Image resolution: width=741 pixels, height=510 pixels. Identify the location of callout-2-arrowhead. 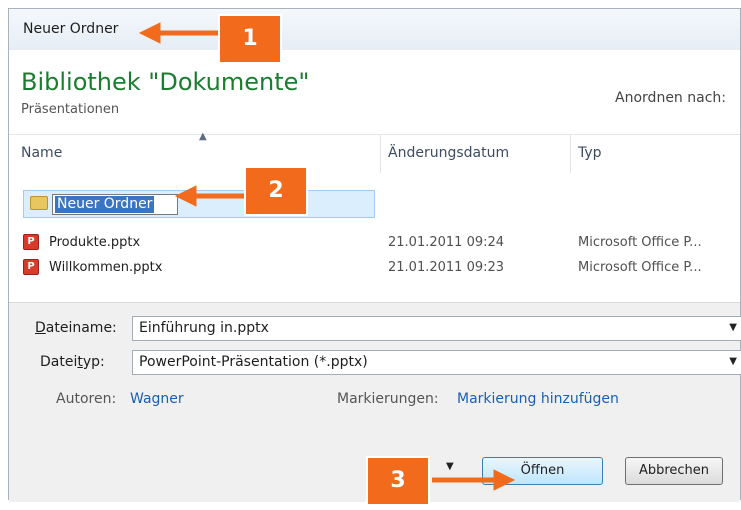
(185, 196).